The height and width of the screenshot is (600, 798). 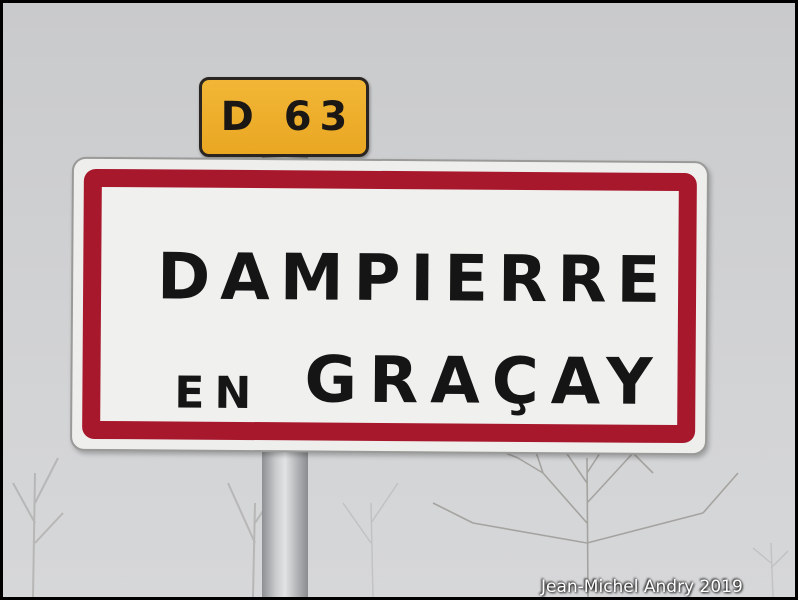 What do you see at coordinates (218, 393) in the screenshot?
I see `town-name-prefix: EN` at bounding box center [218, 393].